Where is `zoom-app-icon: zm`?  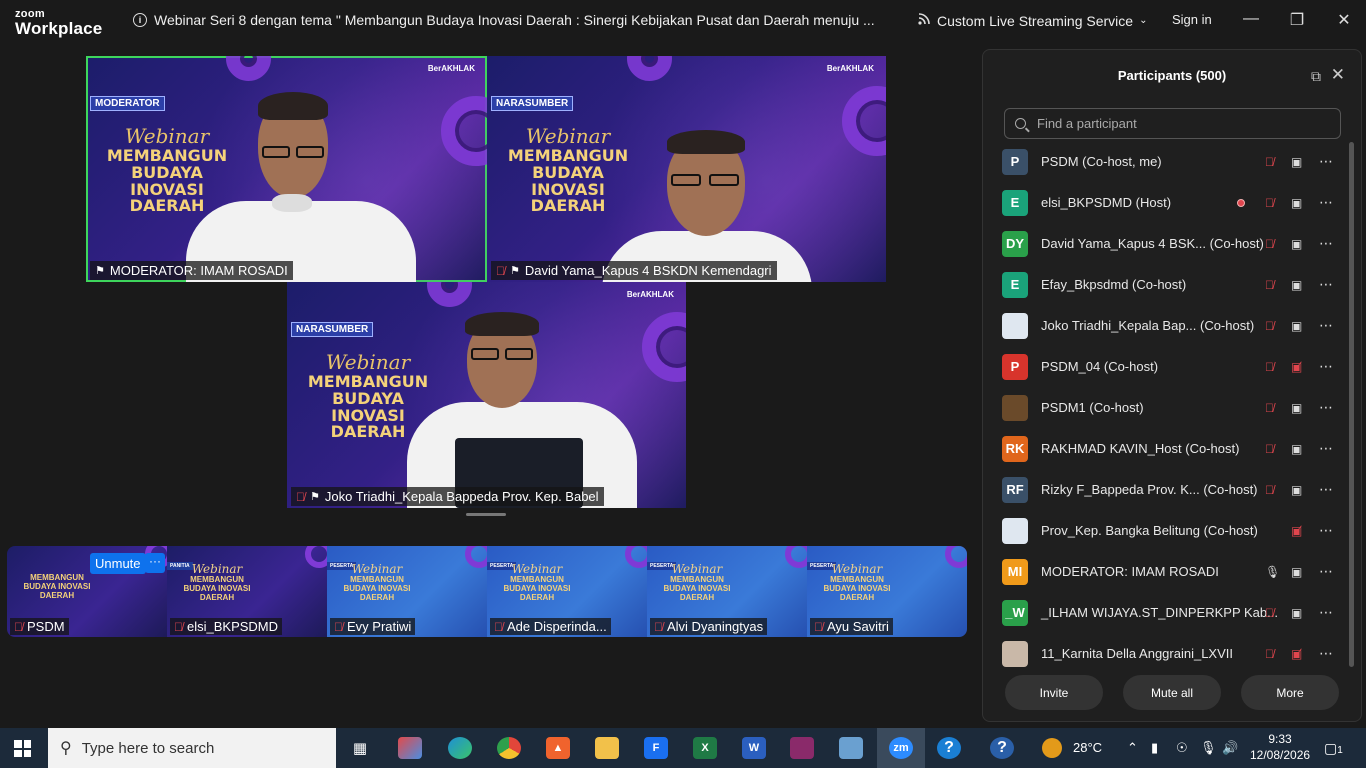
zoom-app-icon: zm is located at coordinates (901, 748).